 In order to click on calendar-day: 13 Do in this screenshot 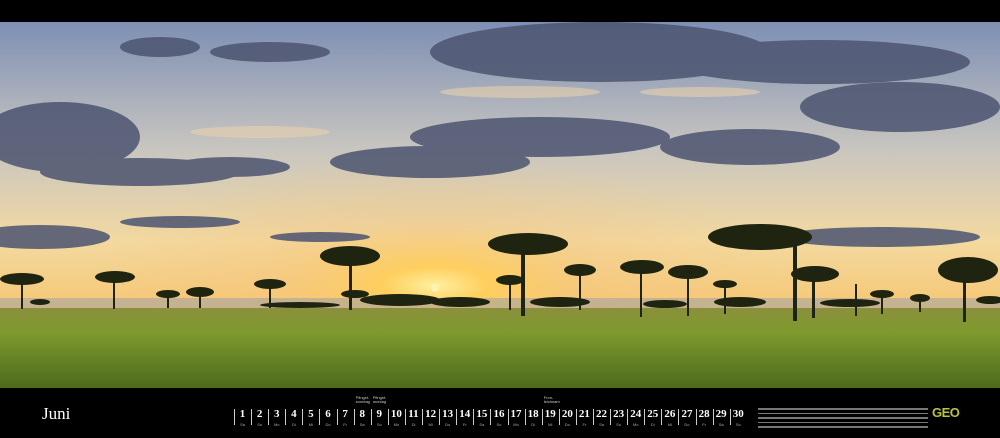, I will do `click(447, 417)`.